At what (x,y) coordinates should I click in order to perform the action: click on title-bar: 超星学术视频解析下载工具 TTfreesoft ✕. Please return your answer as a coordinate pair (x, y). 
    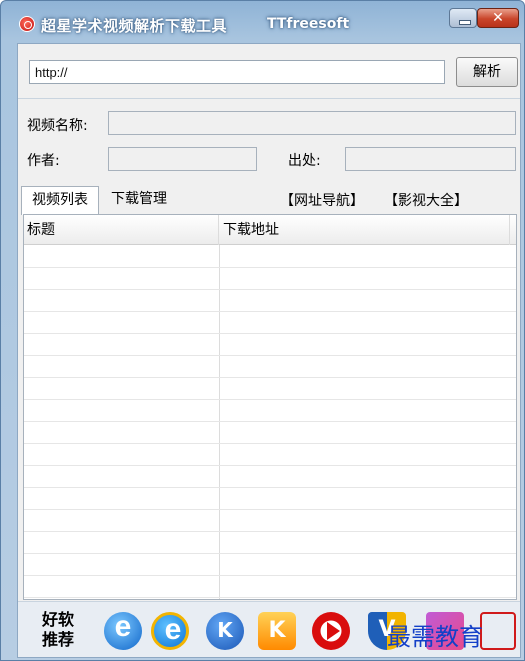
    Looking at the image, I should click on (262, 22).